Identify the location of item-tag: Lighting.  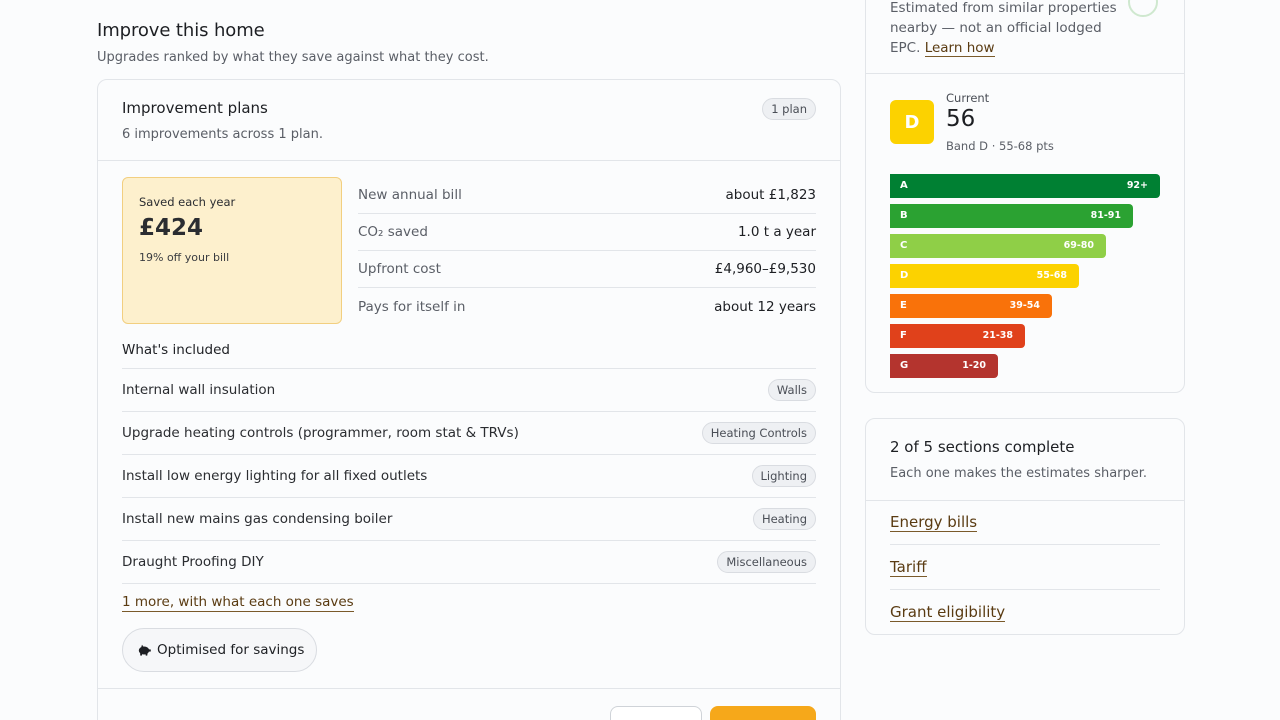
(783, 476).